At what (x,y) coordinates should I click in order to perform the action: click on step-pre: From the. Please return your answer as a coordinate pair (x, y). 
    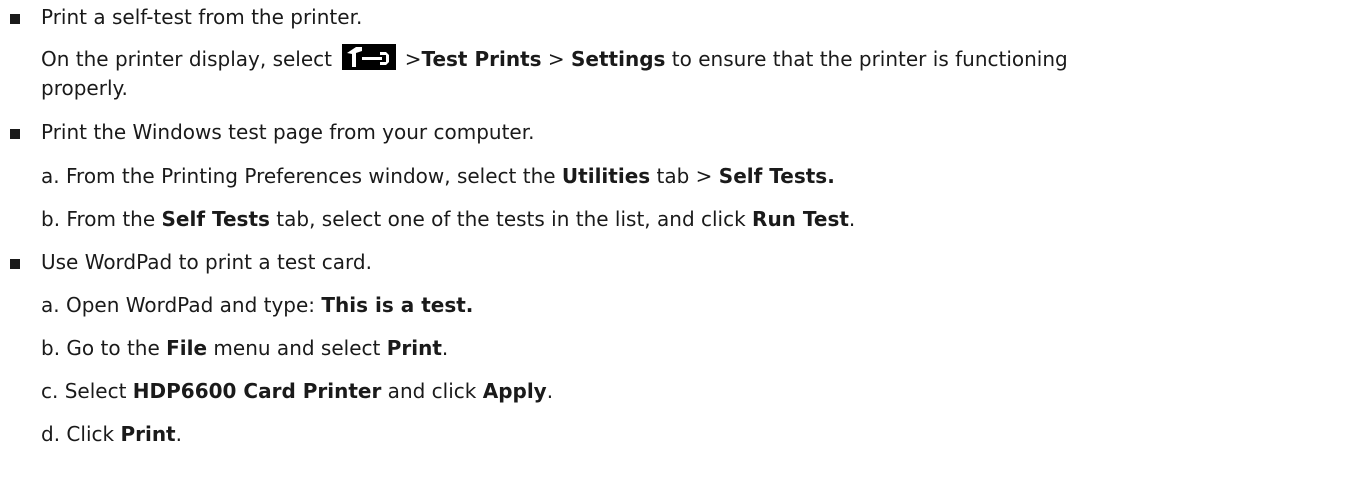
    Looking at the image, I should click on (114, 219).